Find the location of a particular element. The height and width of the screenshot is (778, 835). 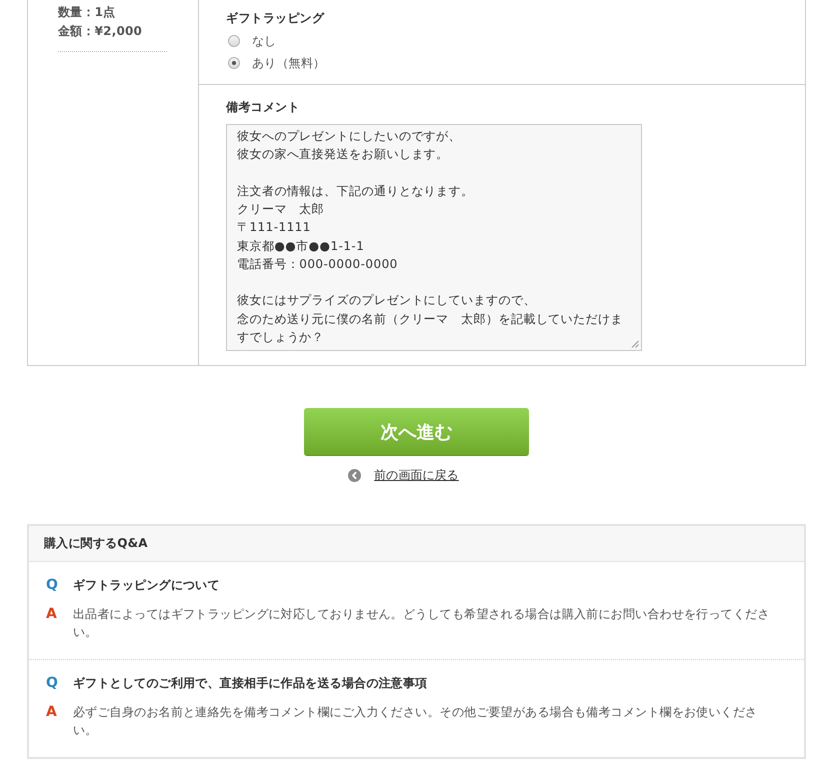

qa-title: 購入に関するQ&A is located at coordinates (96, 543).